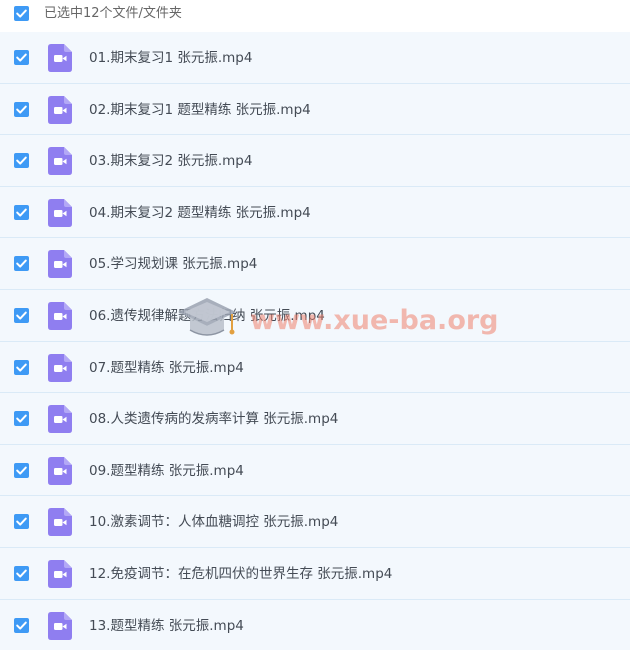  I want to click on file-row: 02.期末复习1 题型精练 张元振.mp4, so click(315, 109).